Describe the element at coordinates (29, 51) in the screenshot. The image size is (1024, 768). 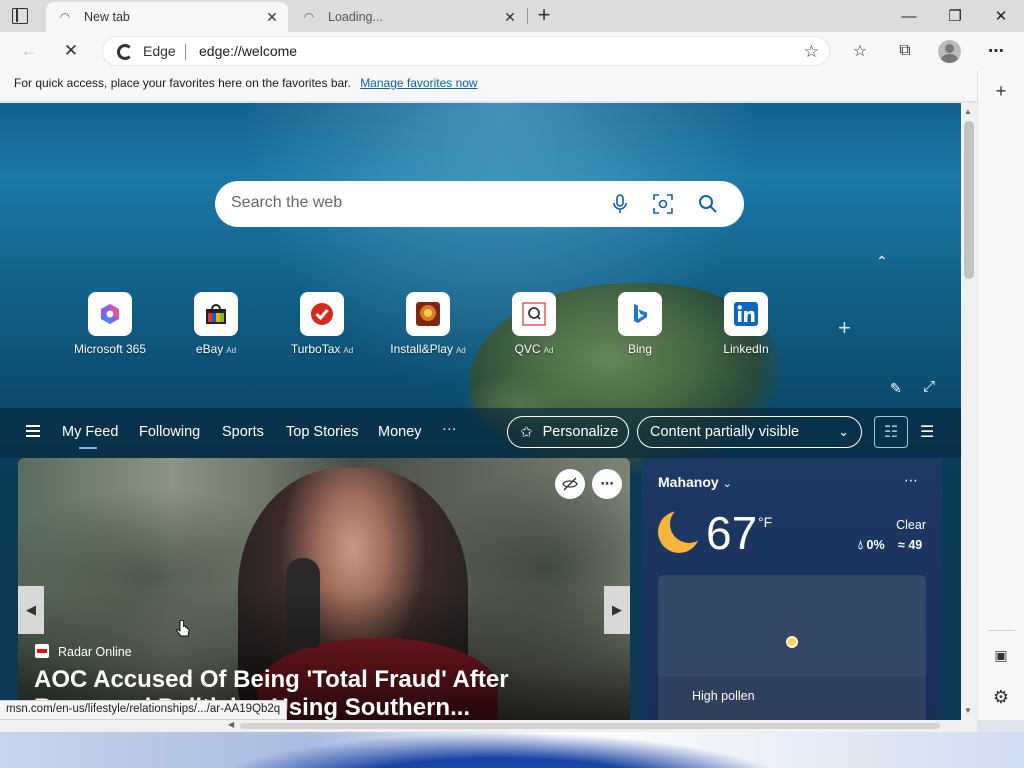
I see `back-button: ←` at that location.